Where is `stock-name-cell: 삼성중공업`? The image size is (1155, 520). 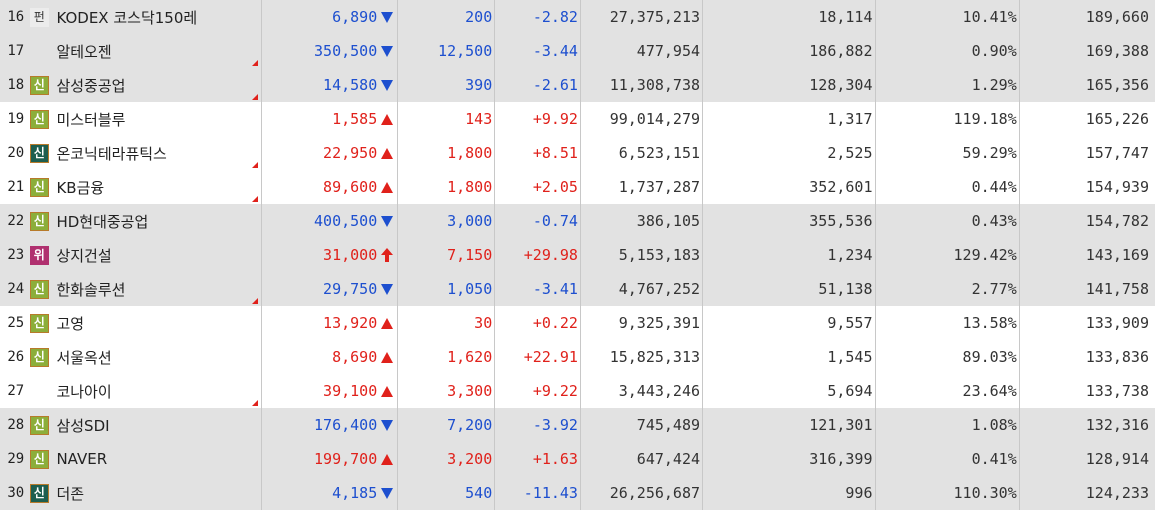 stock-name-cell: 삼성중공업 is located at coordinates (158, 85).